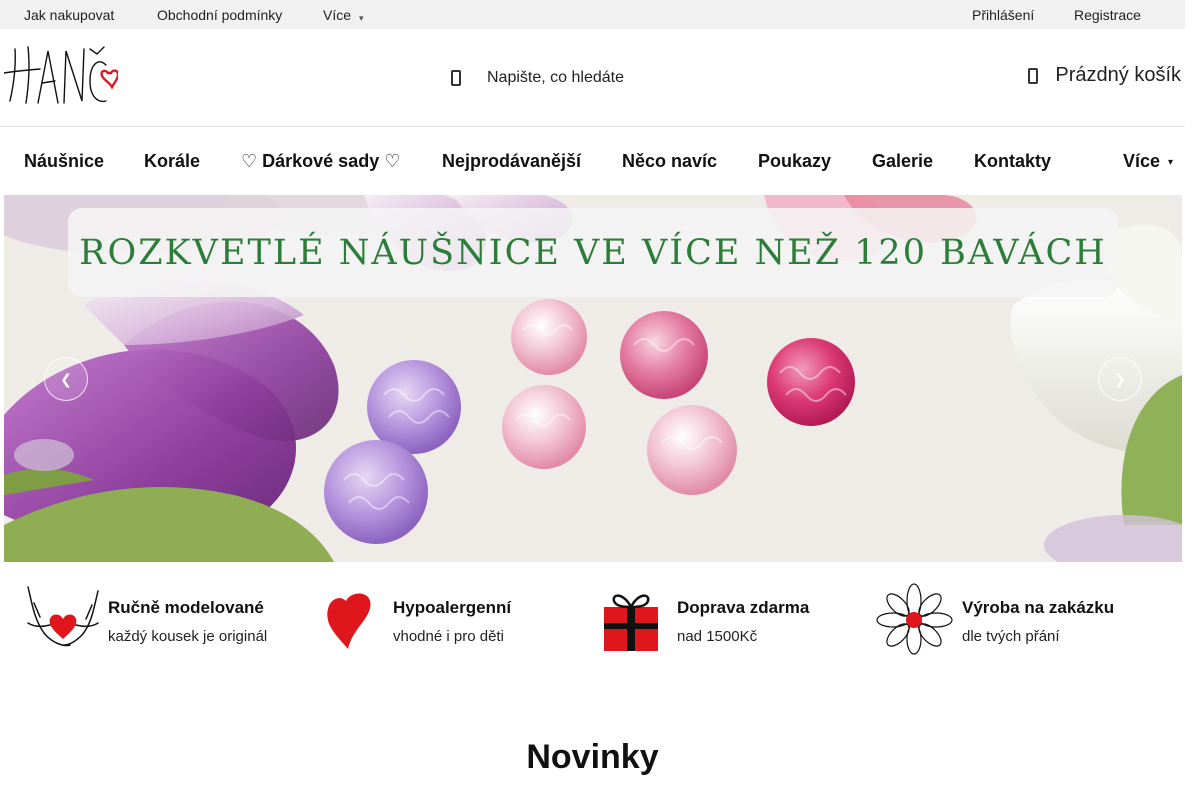  I want to click on hands-heart-icon, so click(63, 619).